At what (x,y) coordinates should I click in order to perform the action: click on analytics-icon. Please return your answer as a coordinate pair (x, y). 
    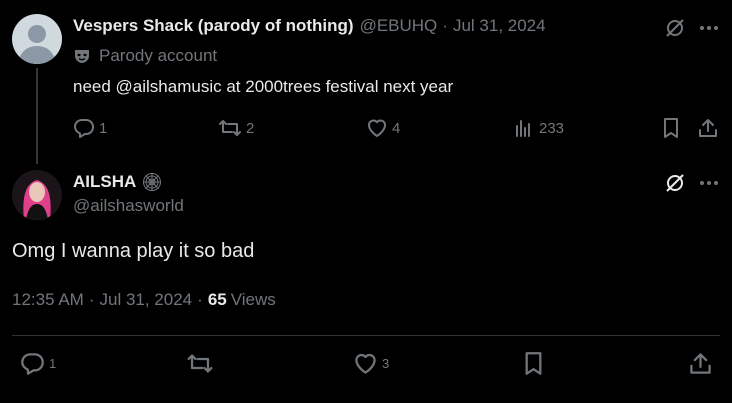
    Looking at the image, I should click on (523, 128).